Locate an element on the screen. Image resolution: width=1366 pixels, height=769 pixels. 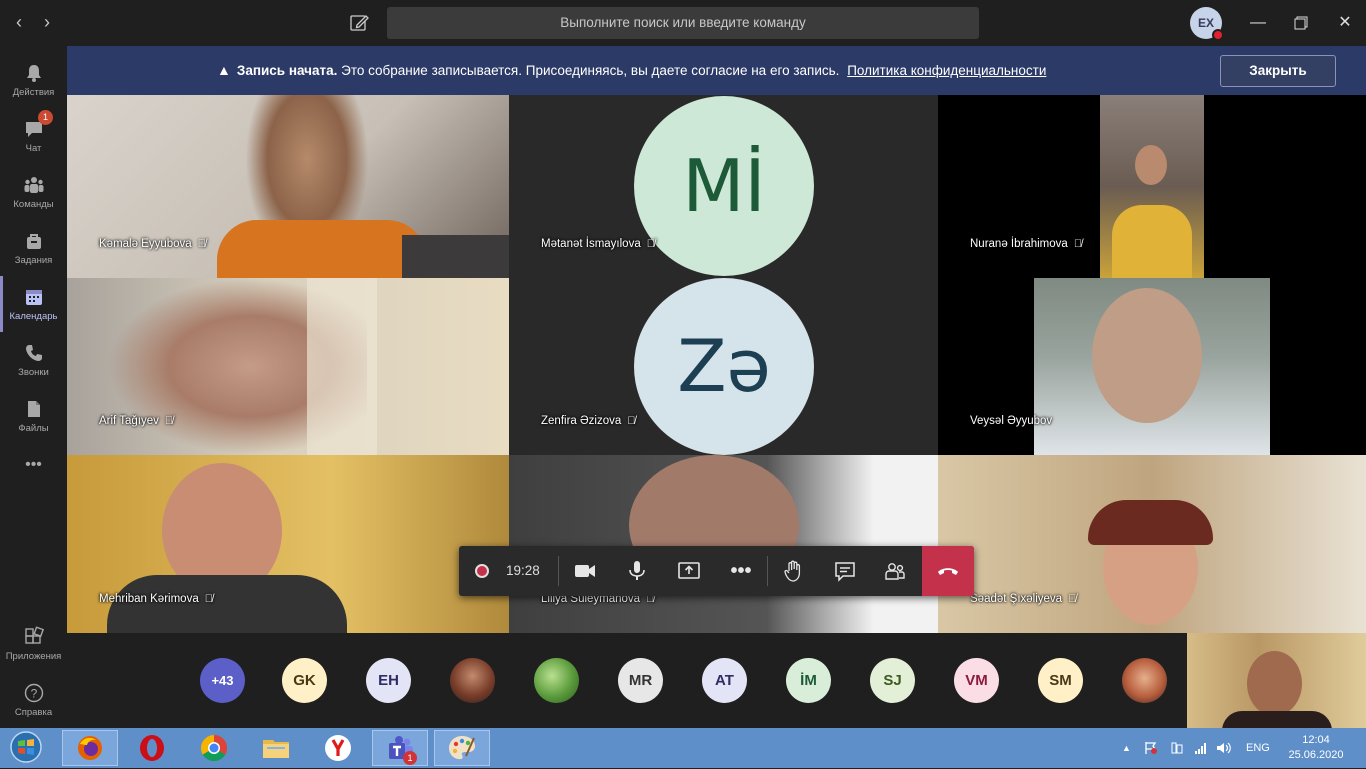
microphone-button is located at coordinates (637, 571).